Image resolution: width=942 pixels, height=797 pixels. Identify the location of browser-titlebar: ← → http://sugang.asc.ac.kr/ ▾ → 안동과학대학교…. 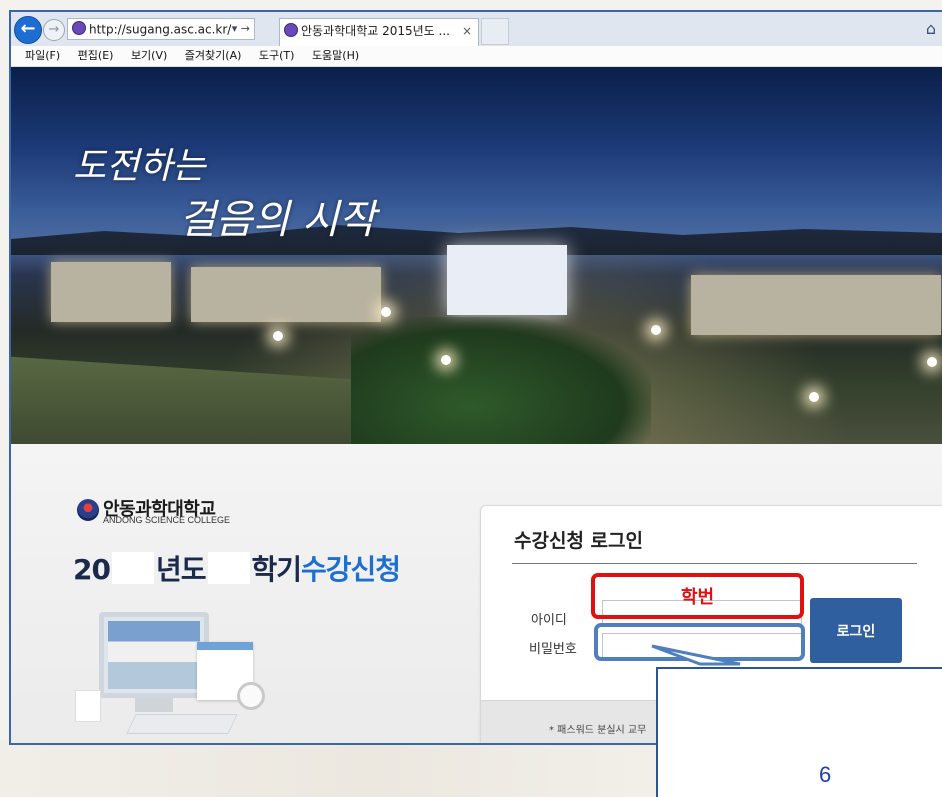
(476, 29).